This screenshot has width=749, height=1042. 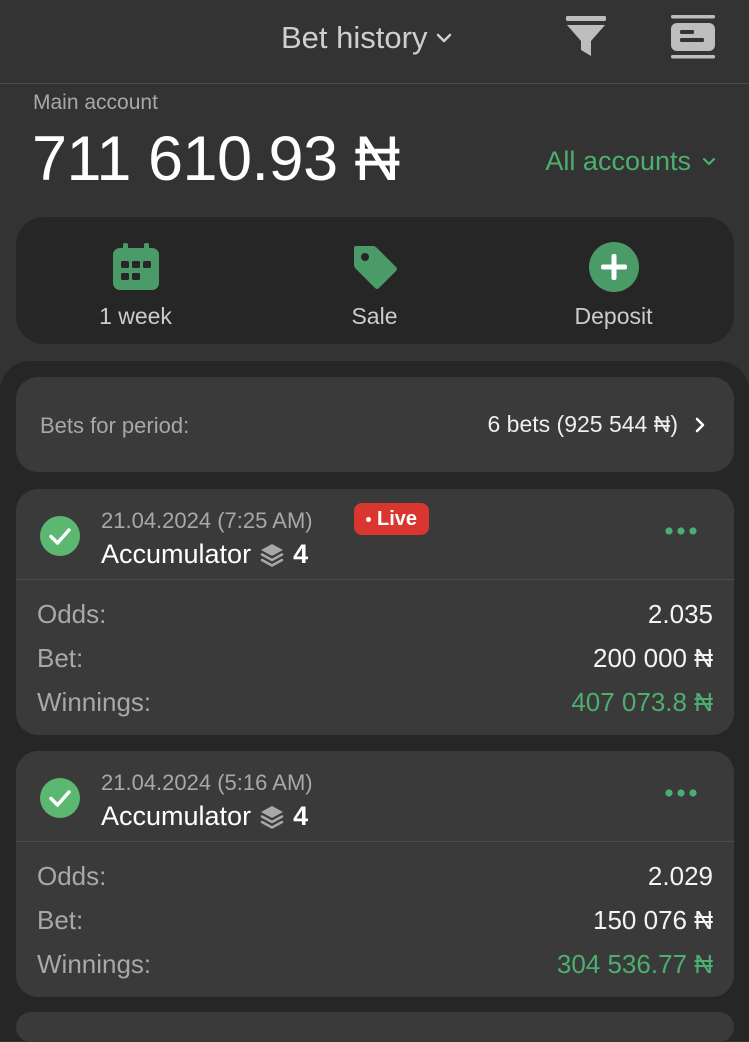 I want to click on stake-row: Bet: 200 000 ₦, so click(x=375, y=658).